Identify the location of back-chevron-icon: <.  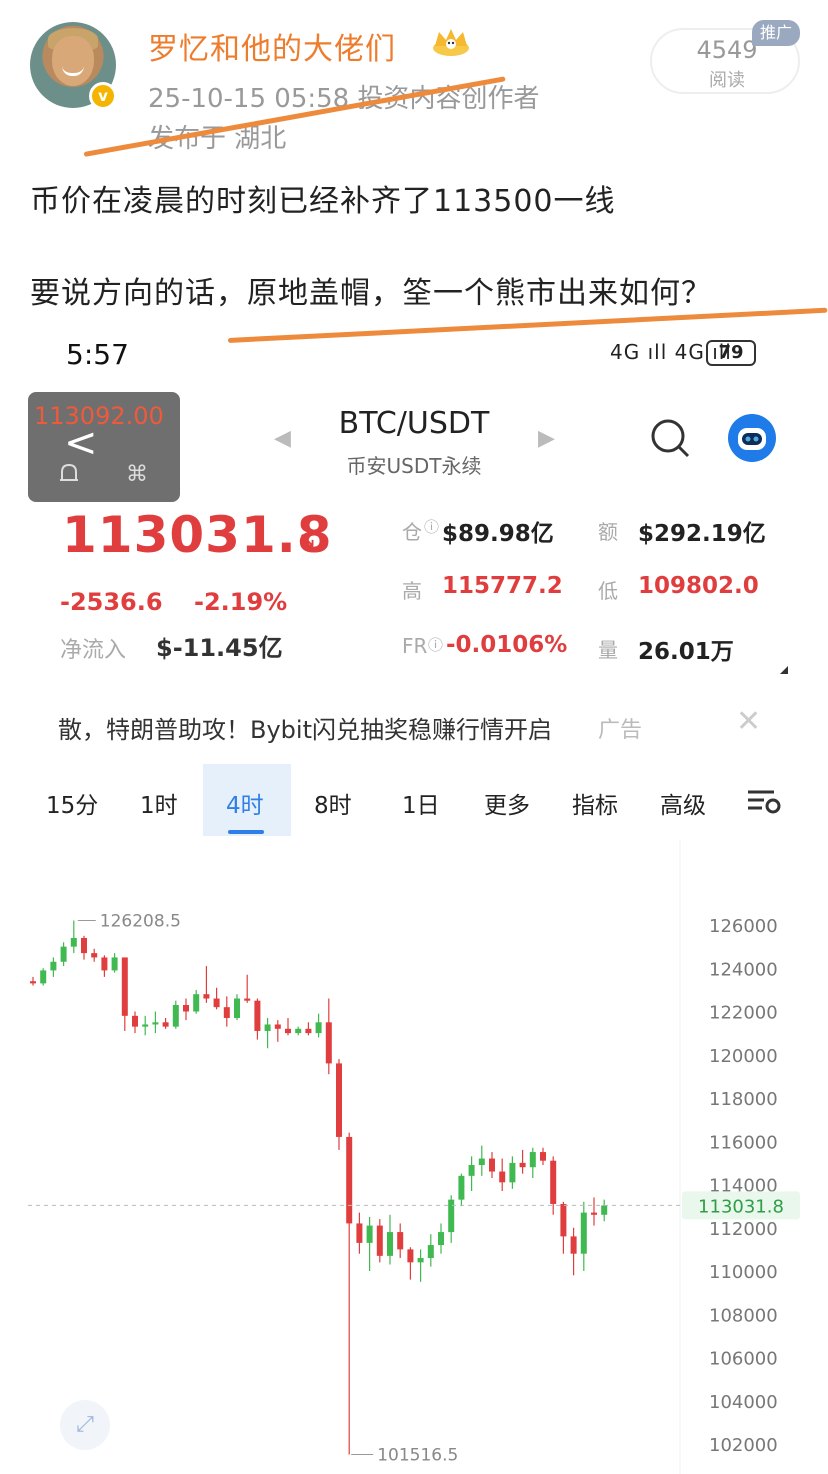
(81, 443).